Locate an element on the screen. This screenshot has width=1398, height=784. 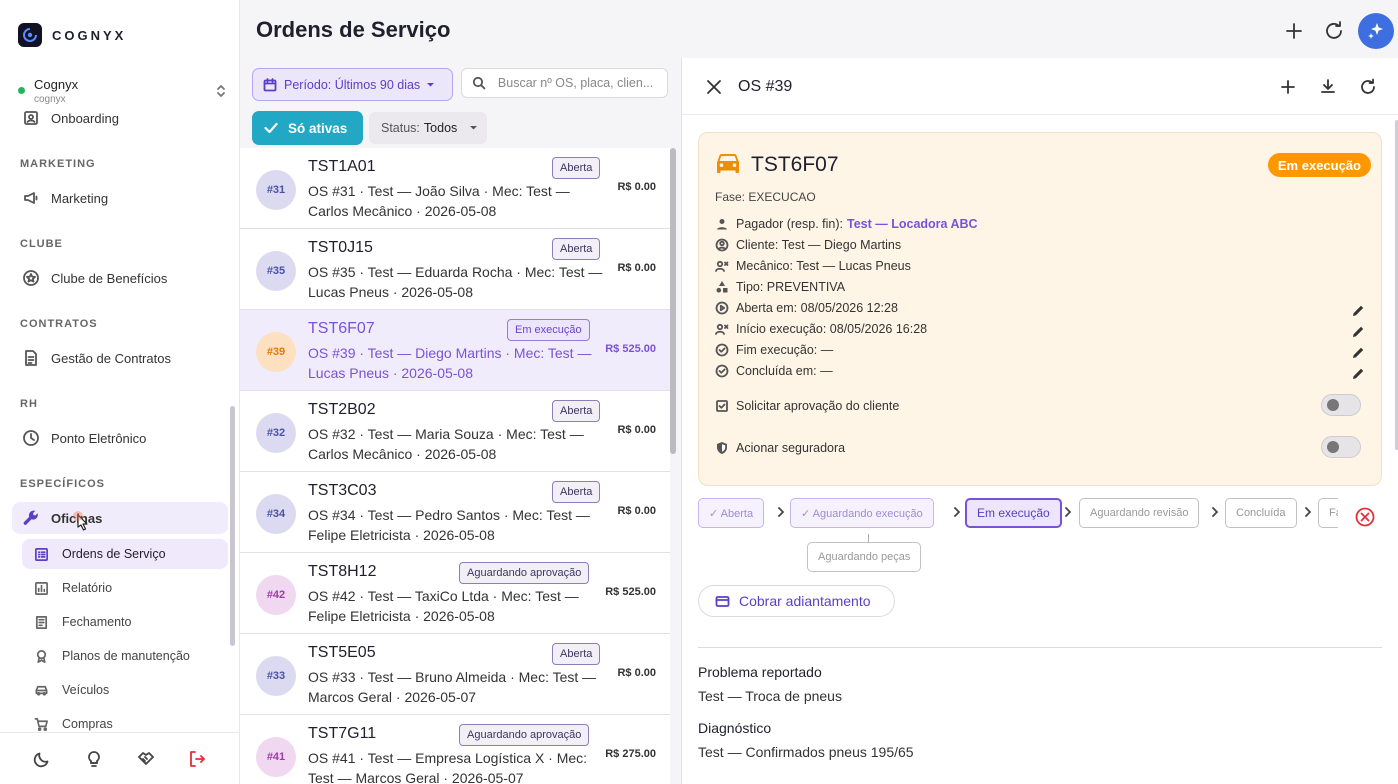
sidebar-item-compras: Compras is located at coordinates (125, 720).